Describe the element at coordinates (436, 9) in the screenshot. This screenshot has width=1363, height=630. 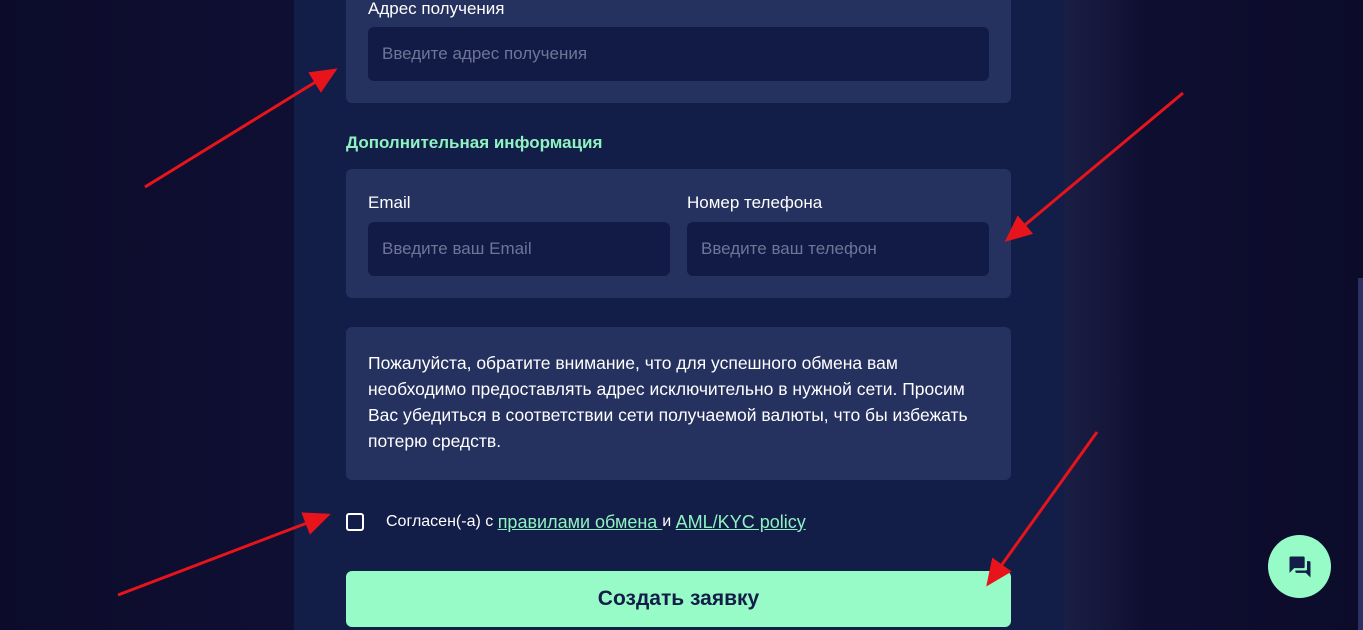
I see `address-label: Адрес получения` at that location.